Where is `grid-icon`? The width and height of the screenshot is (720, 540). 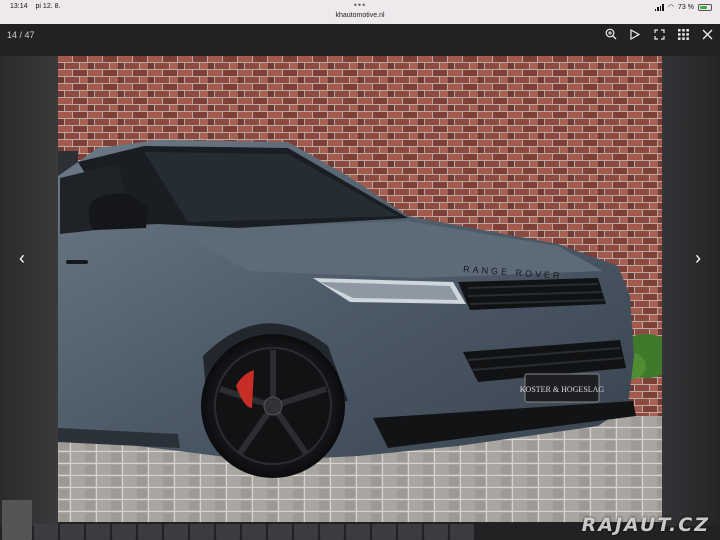 grid-icon is located at coordinates (683, 34).